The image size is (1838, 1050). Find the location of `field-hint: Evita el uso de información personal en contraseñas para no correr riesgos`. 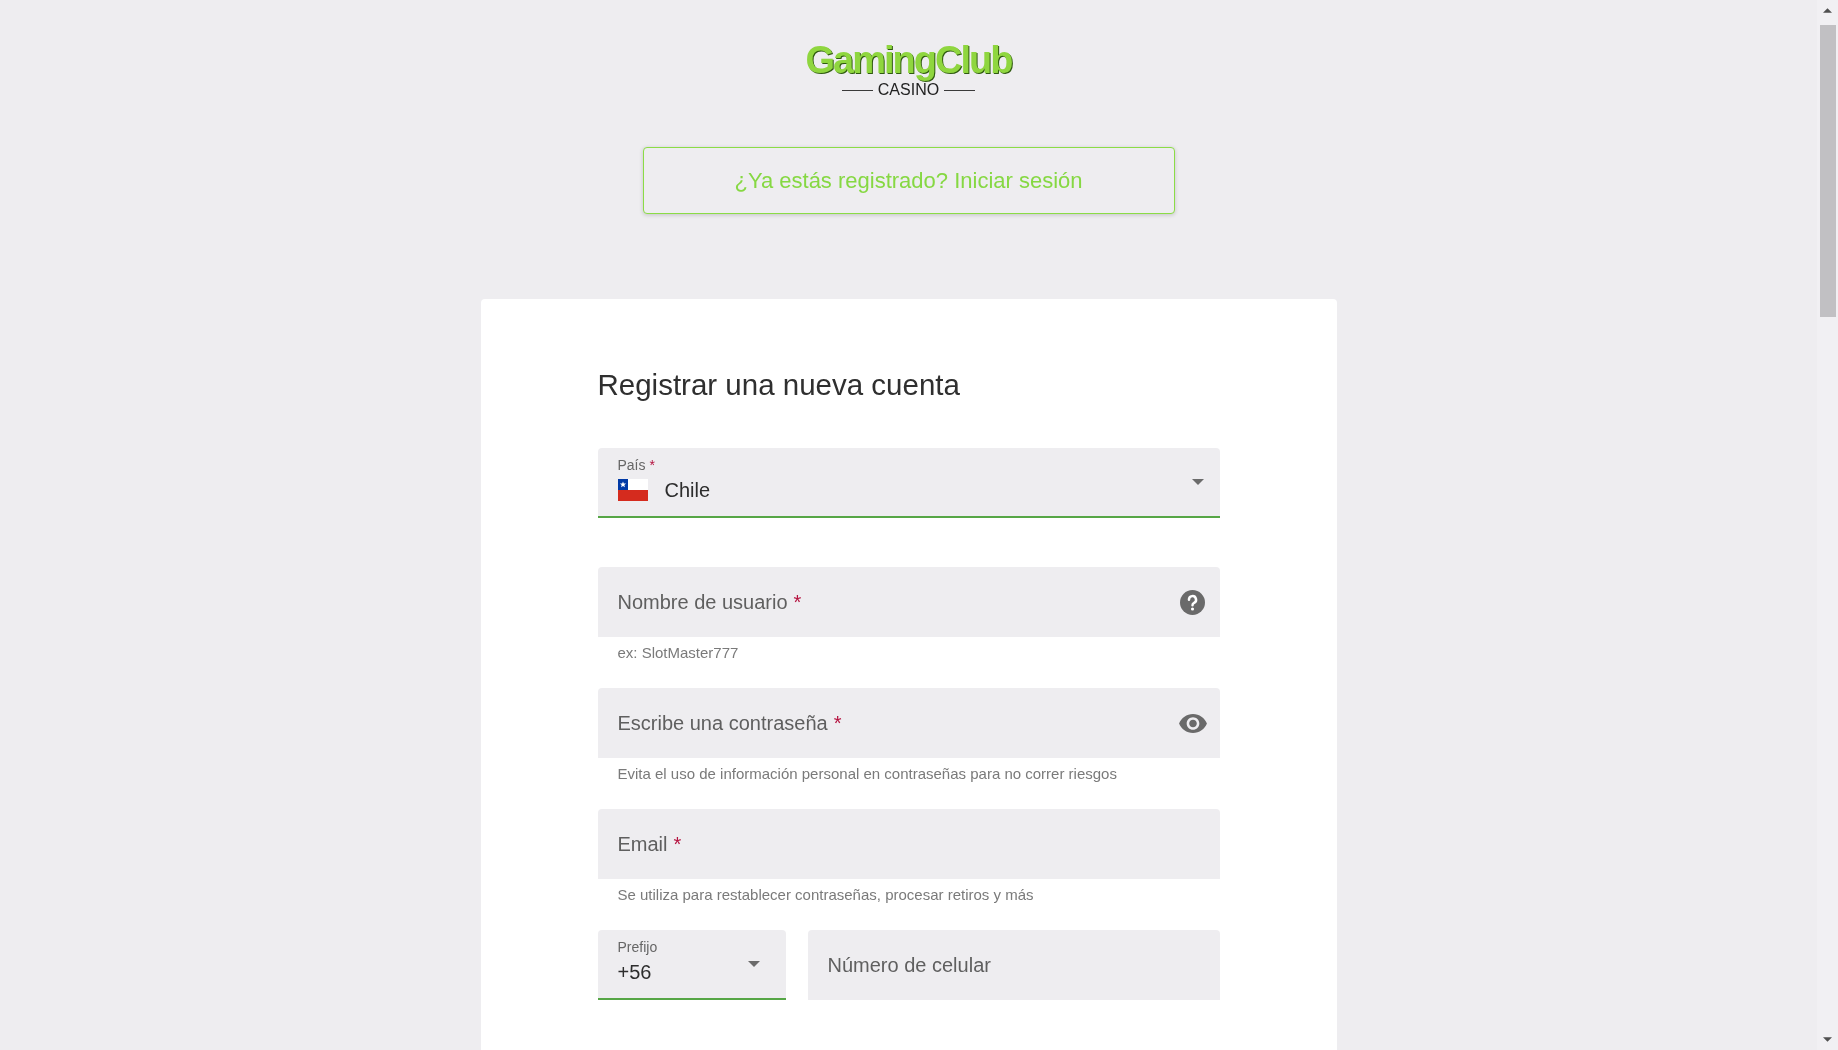

field-hint: Evita el uso de información personal en contraseñas para no correr riesgos is located at coordinates (866, 774).